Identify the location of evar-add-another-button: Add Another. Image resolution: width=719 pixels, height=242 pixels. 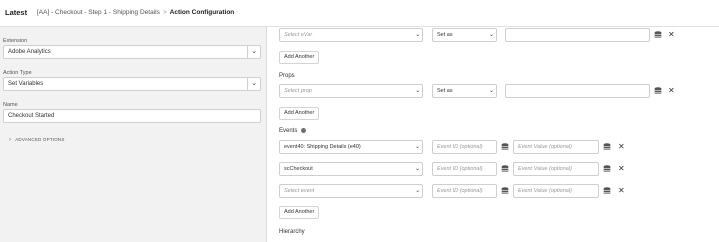
(299, 57).